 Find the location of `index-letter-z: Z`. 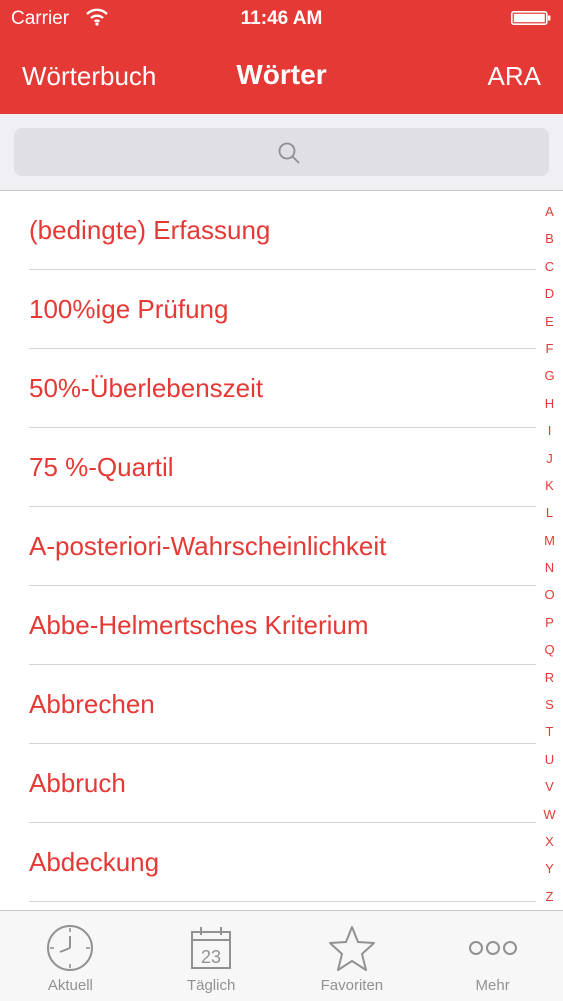

index-letter-z: Z is located at coordinates (549, 896).